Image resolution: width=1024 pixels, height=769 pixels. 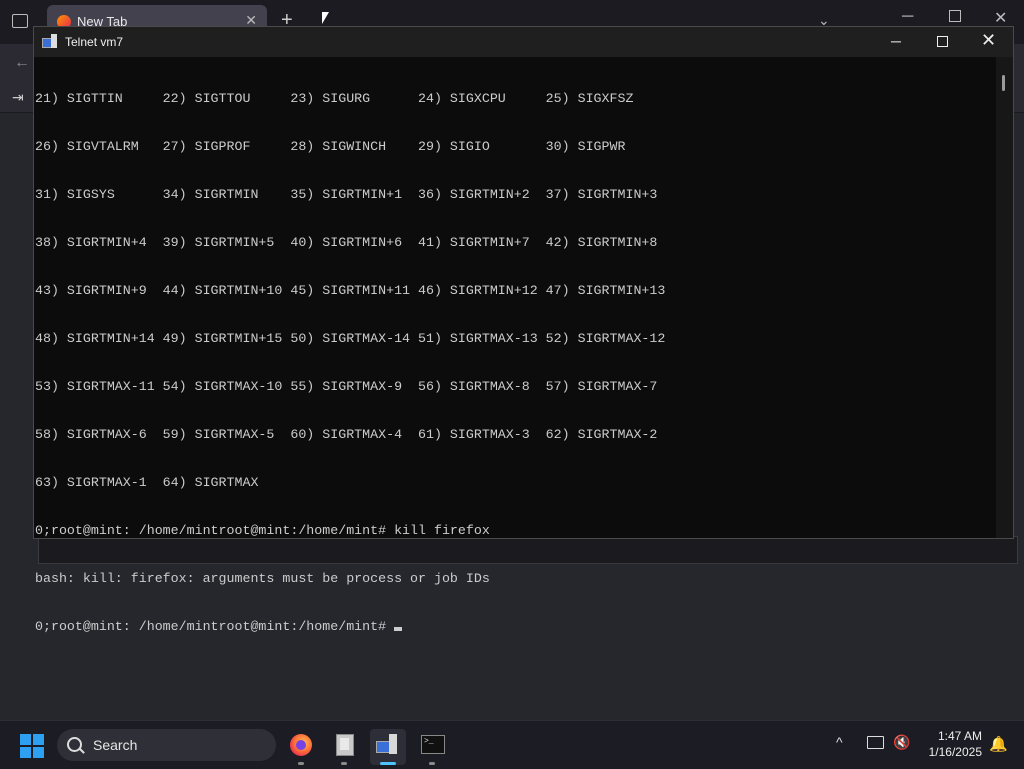 What do you see at coordinates (839, 742) in the screenshot?
I see `show-hidden-icons-chevron-icon: ^` at bounding box center [839, 742].